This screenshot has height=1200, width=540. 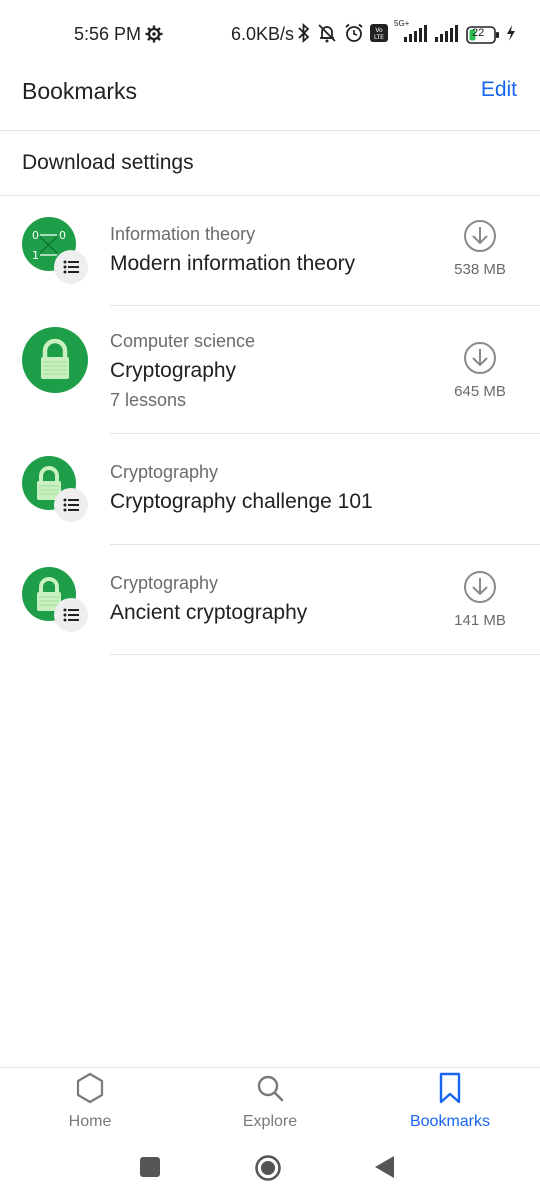 I want to click on bookmark-subtitle: Computer science, so click(x=183, y=341).